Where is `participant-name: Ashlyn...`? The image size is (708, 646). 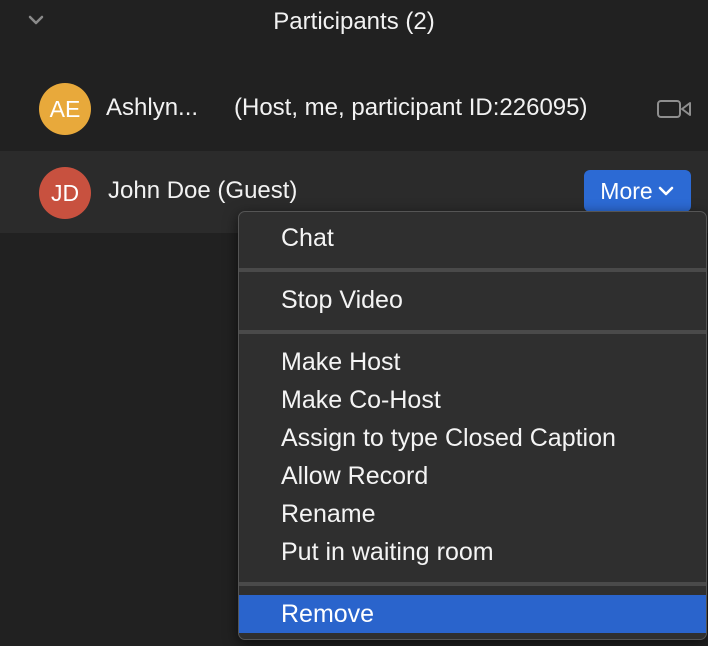 participant-name: Ashlyn... is located at coordinates (152, 107).